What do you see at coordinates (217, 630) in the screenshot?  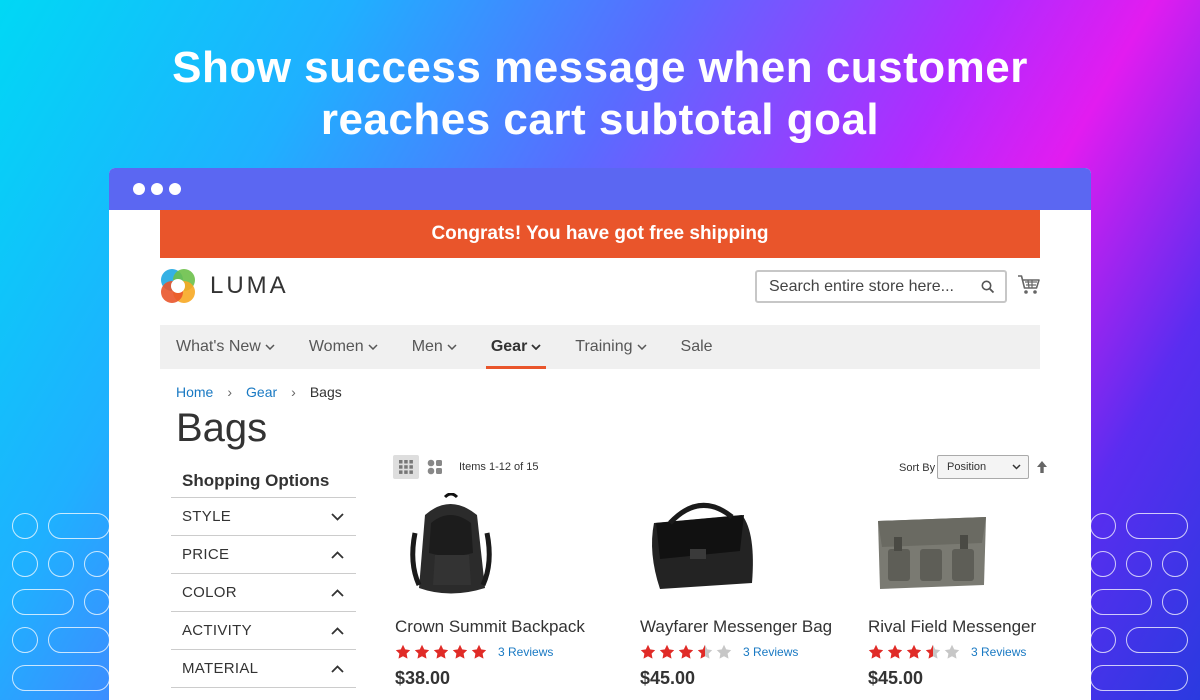 I see `filter-label: ACTIVITY` at bounding box center [217, 630].